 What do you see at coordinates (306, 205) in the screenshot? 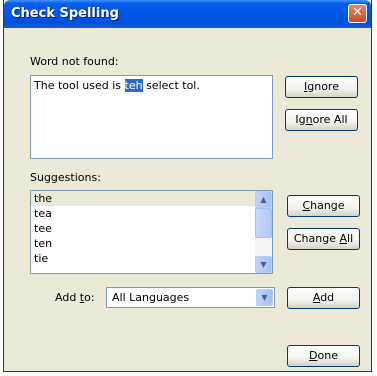
I see `change-accel: C` at bounding box center [306, 205].